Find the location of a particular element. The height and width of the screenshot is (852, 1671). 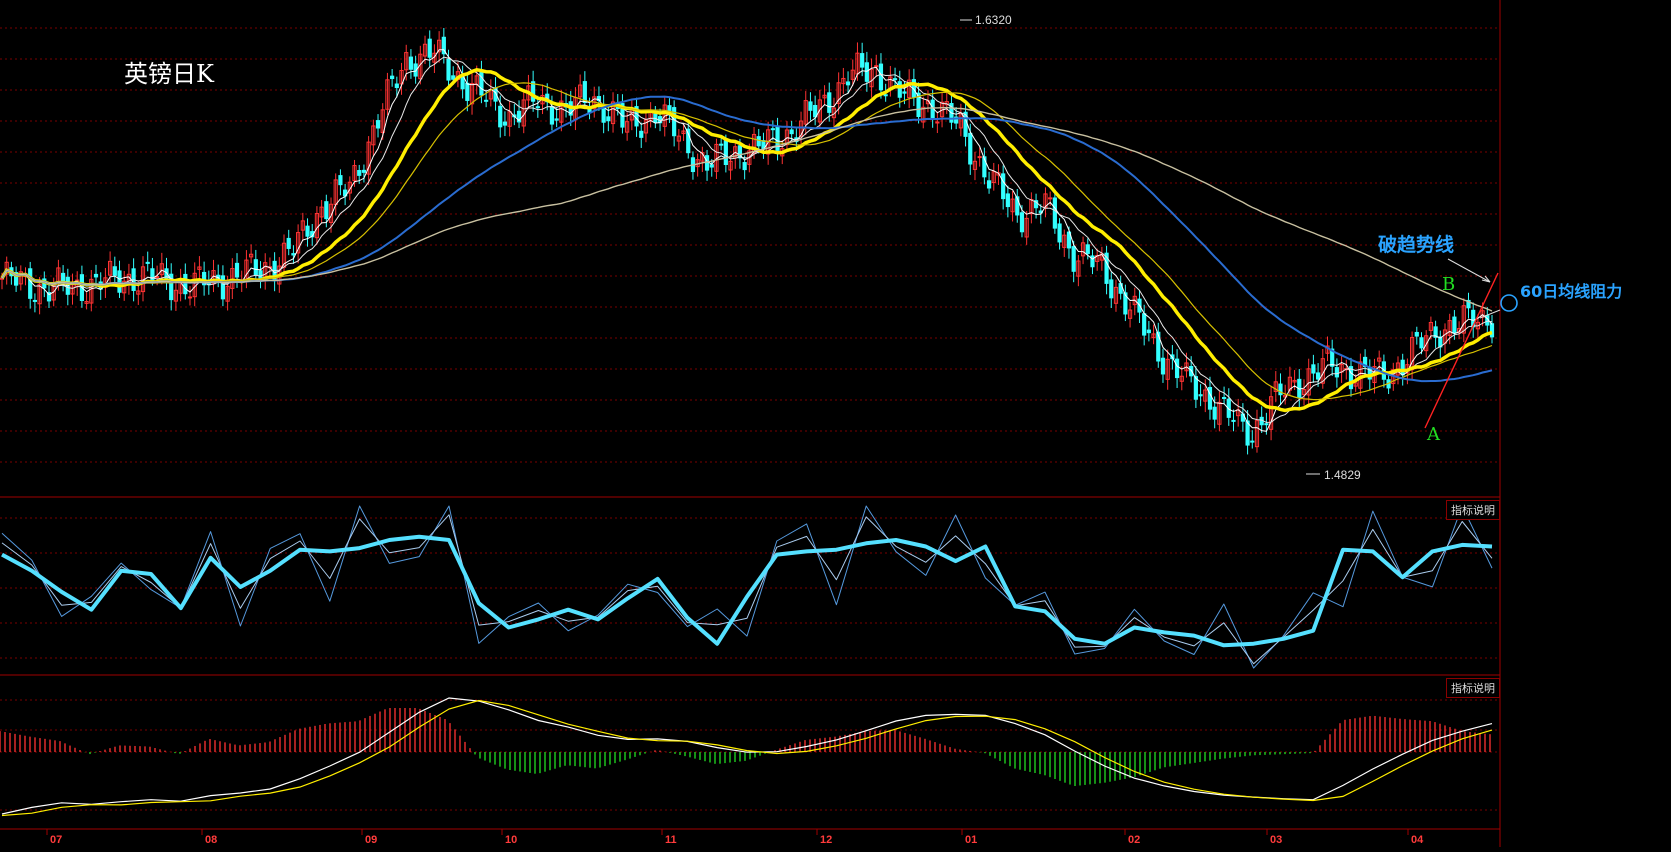

low-price-label: 1.4829 is located at coordinates (1342, 475).